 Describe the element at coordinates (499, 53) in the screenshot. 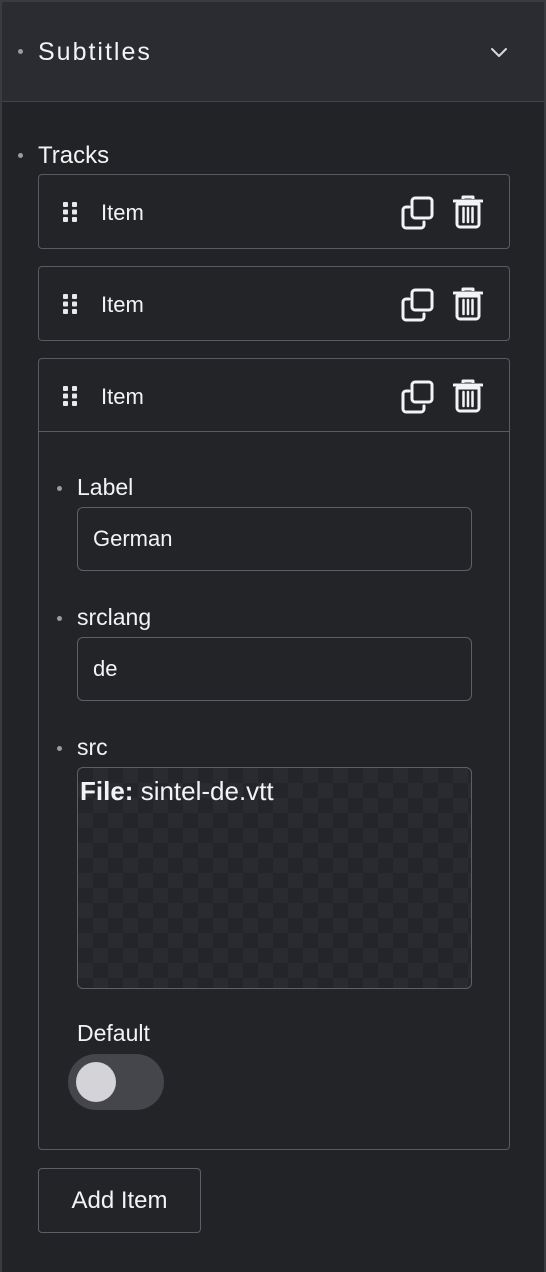

I see `chevron-down-icon` at that location.